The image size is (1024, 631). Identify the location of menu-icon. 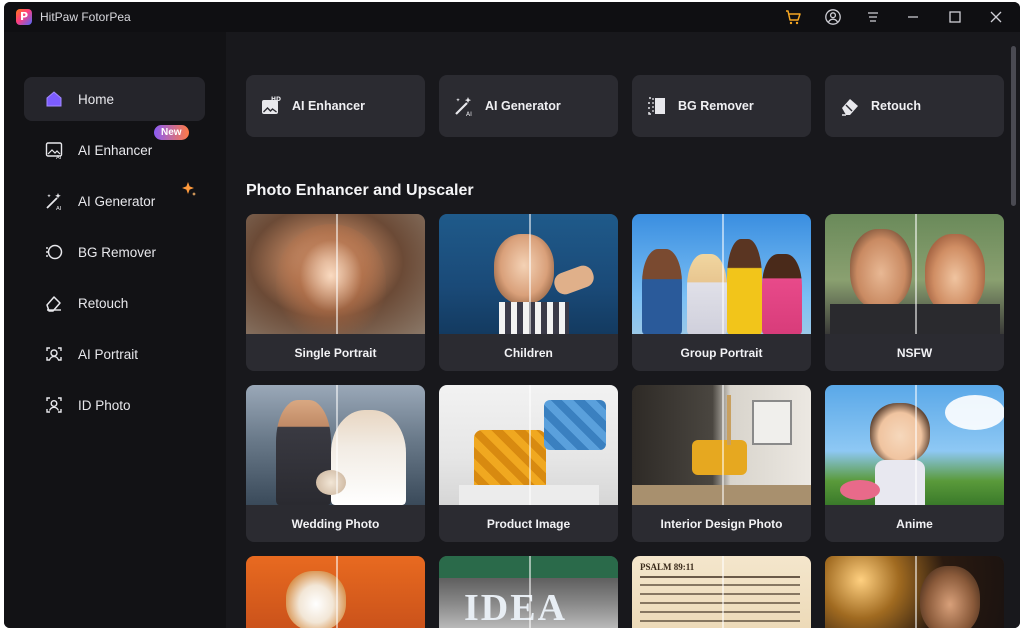
(873, 17).